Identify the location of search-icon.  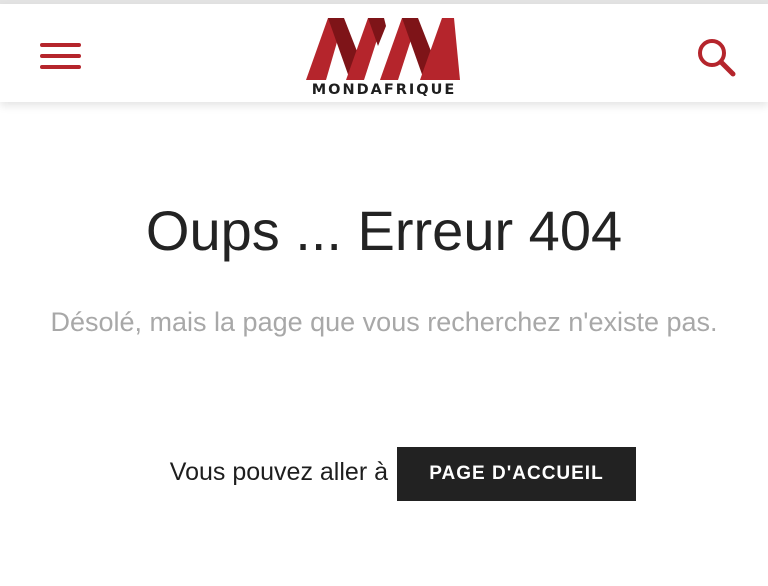
(716, 58).